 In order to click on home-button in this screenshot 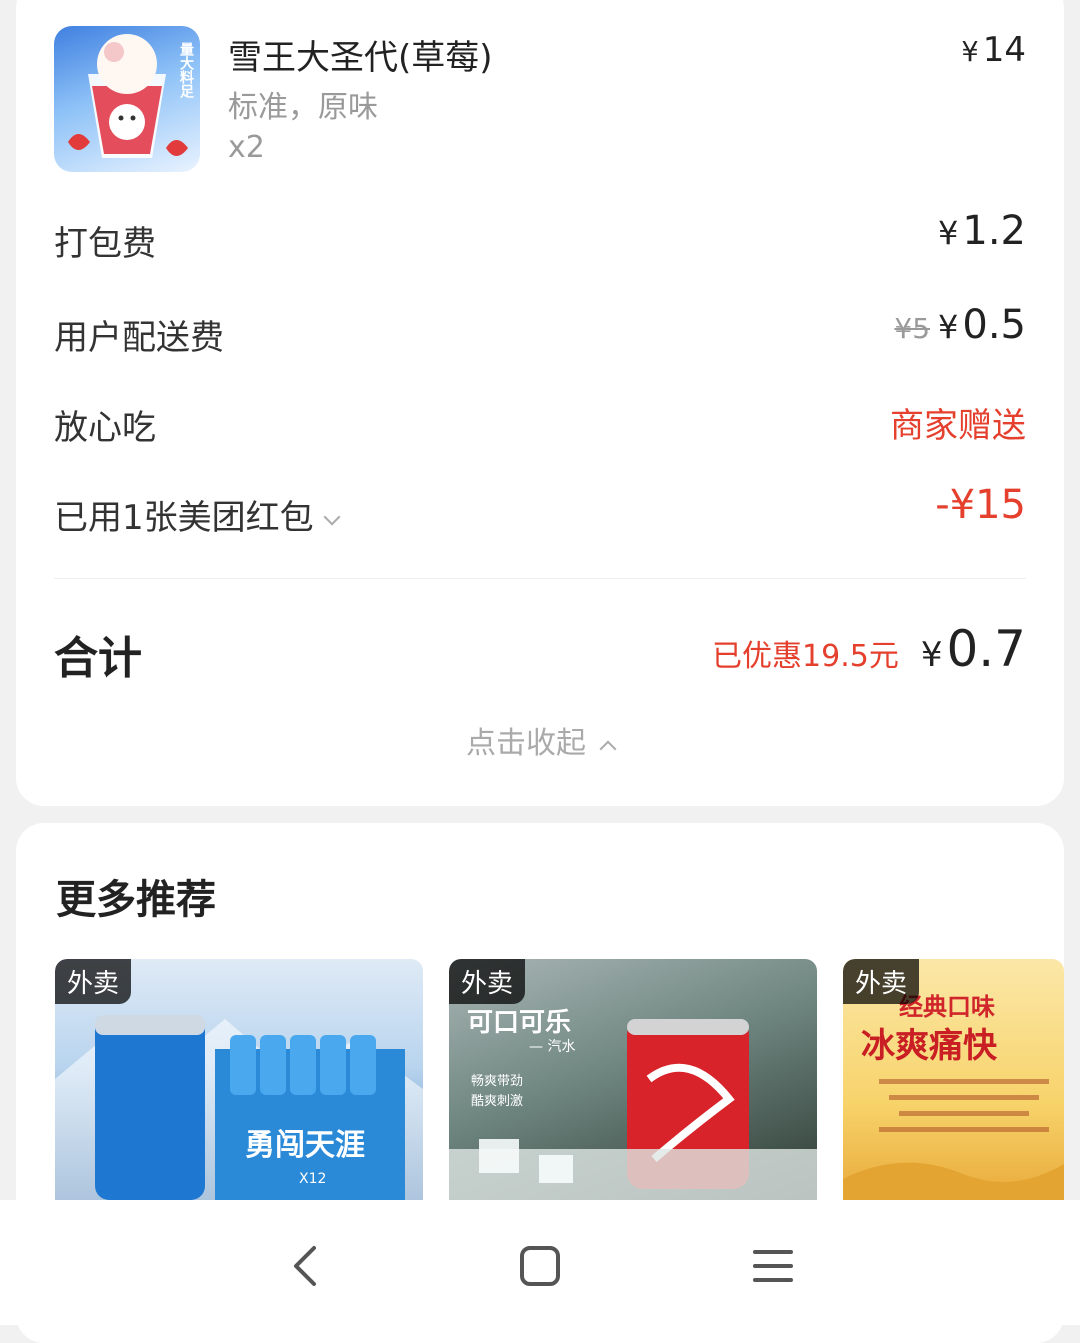, I will do `click(540, 1266)`.